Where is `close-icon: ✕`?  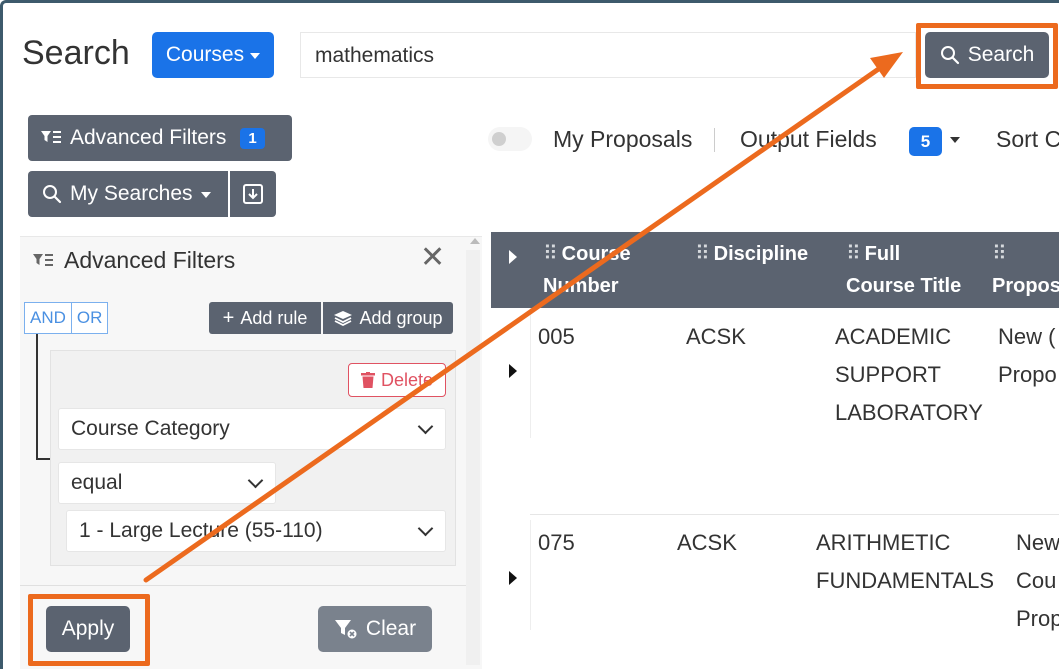 close-icon: ✕ is located at coordinates (432, 258).